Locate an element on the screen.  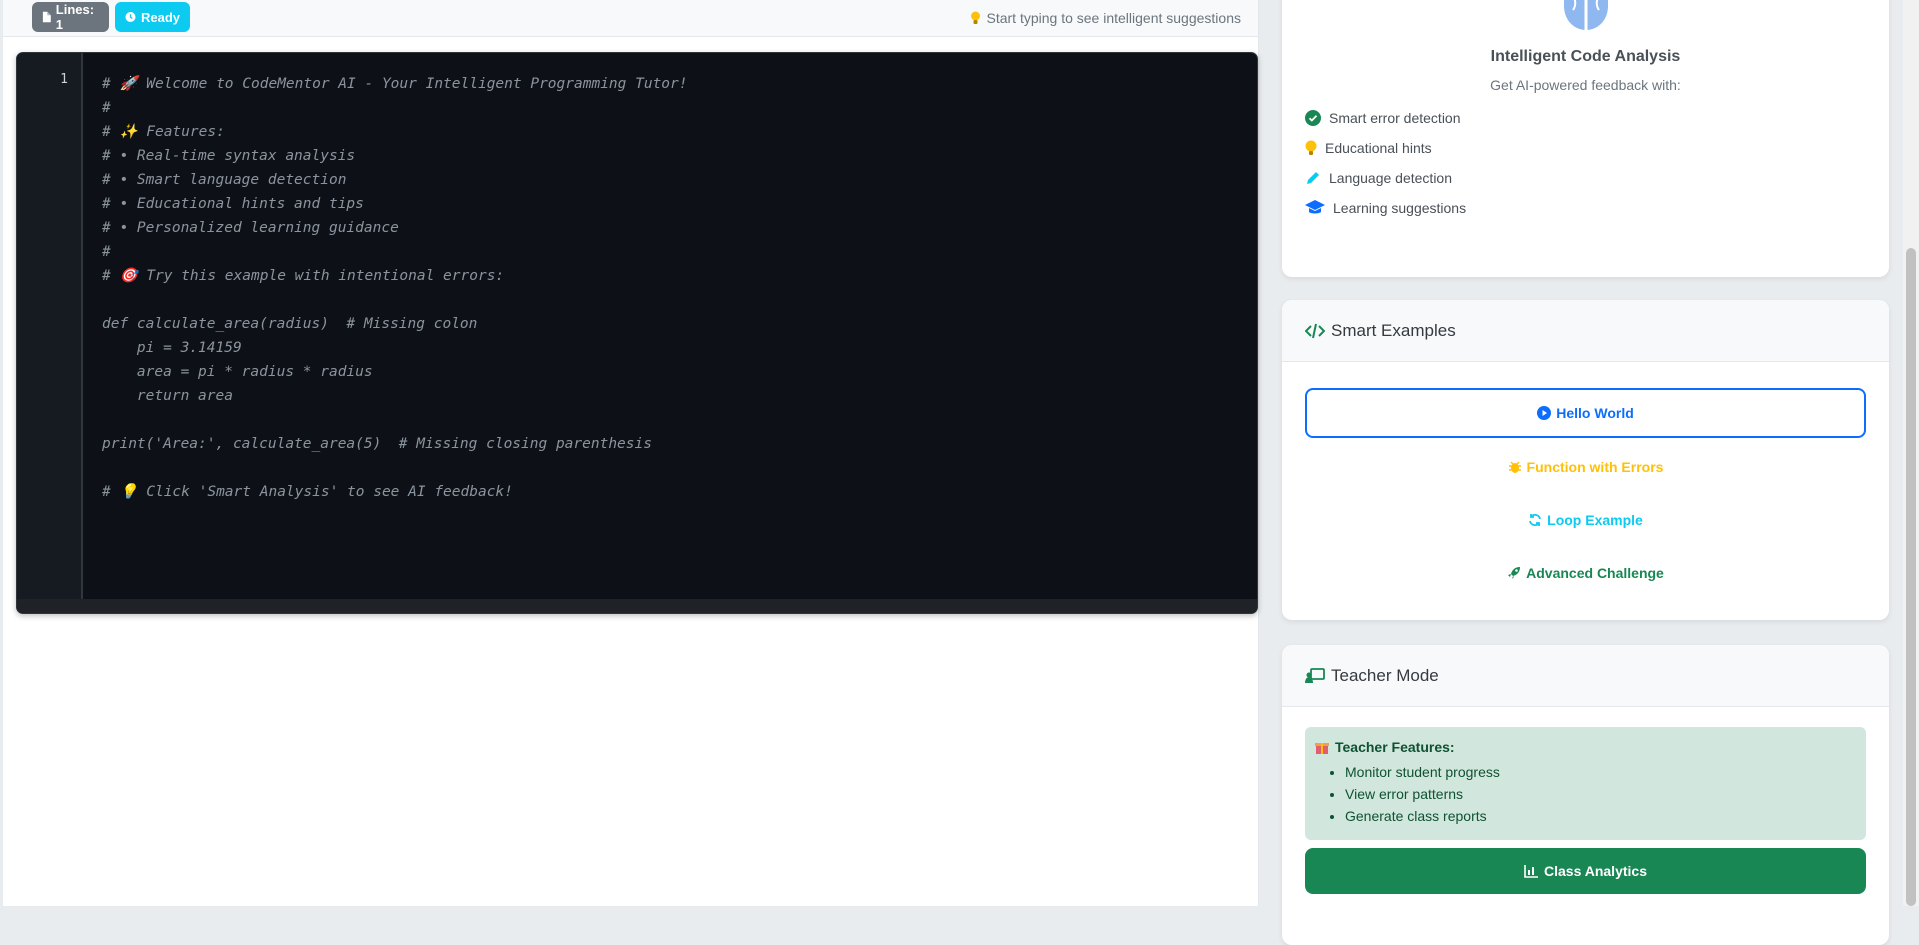
scrollbar-thumb is located at coordinates (1911, 577).